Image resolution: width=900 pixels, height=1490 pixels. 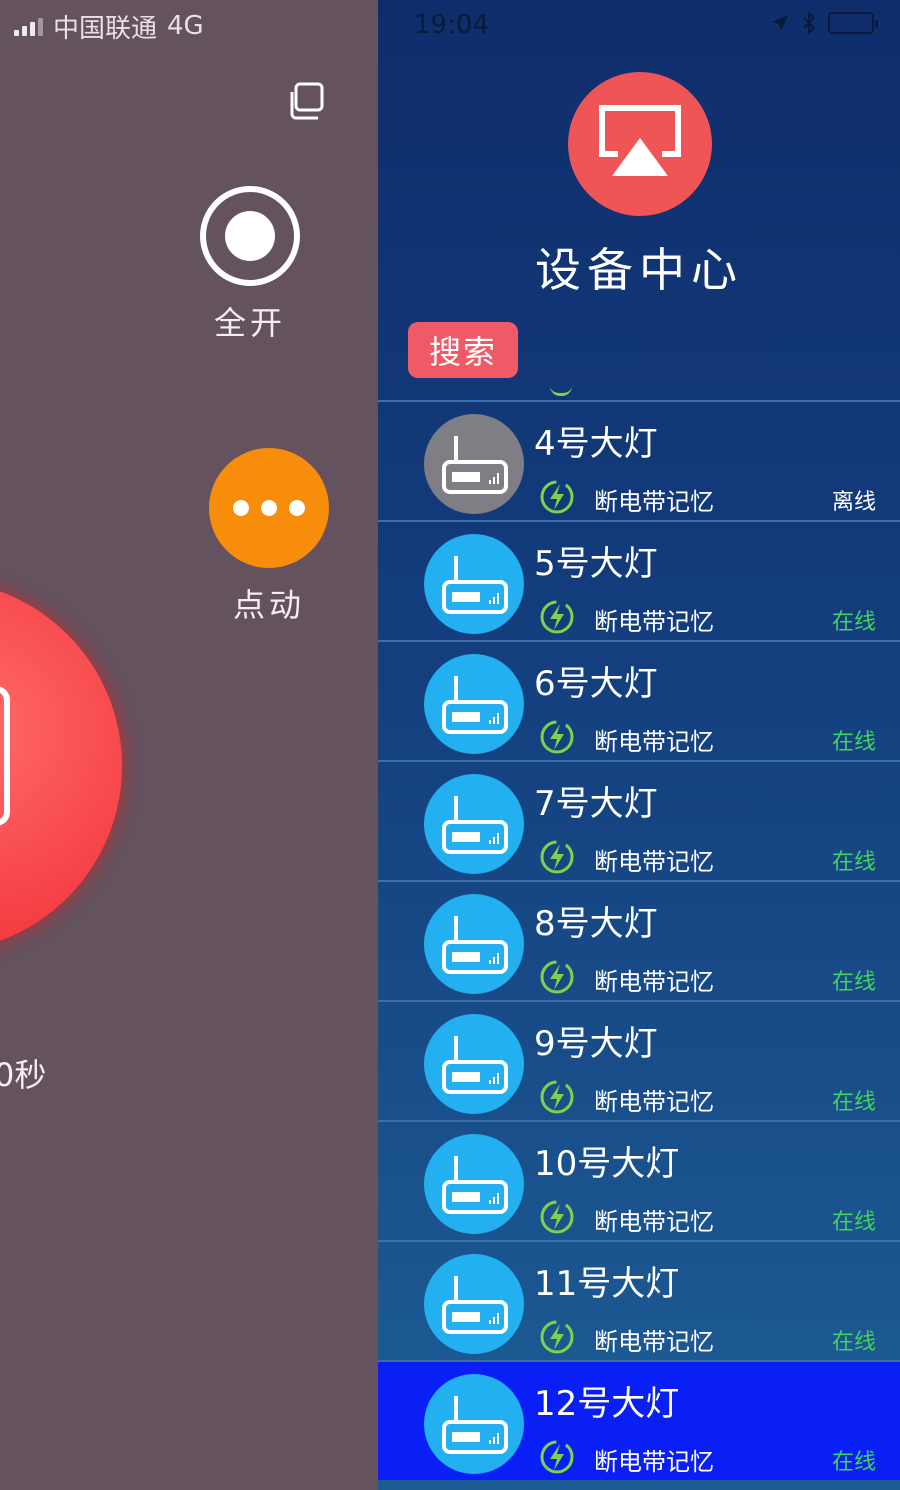 I want to click on jog-button: 点动, so click(x=269, y=537).